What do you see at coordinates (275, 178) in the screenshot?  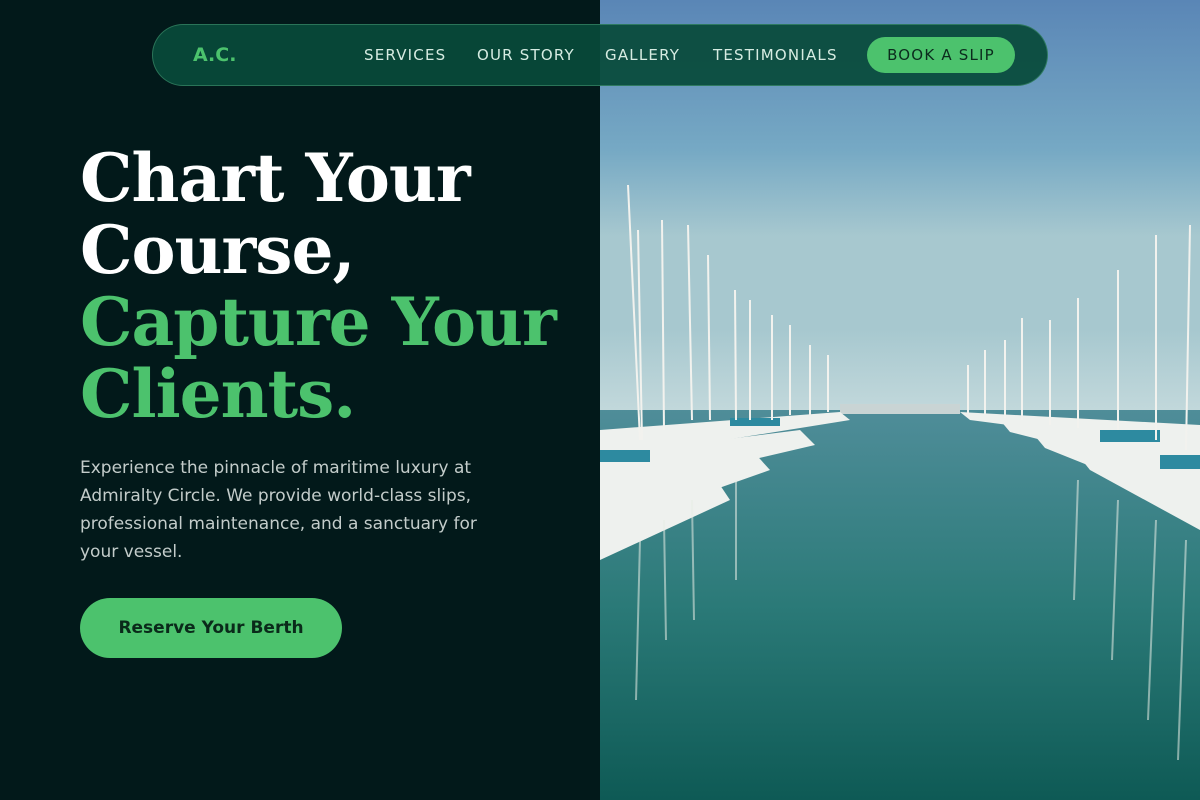 I see `headline-line-1: Chart Your` at bounding box center [275, 178].